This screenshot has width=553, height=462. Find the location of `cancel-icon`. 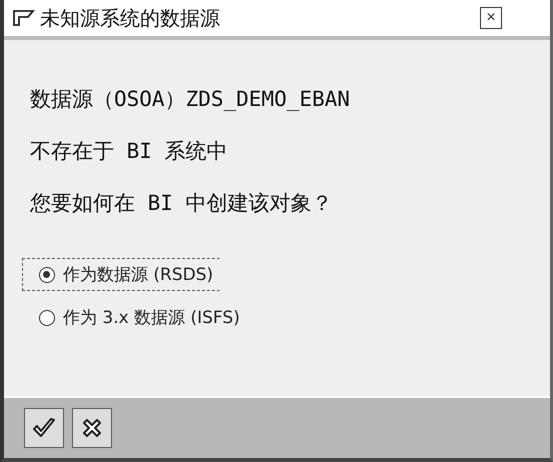

cancel-icon is located at coordinates (92, 428).